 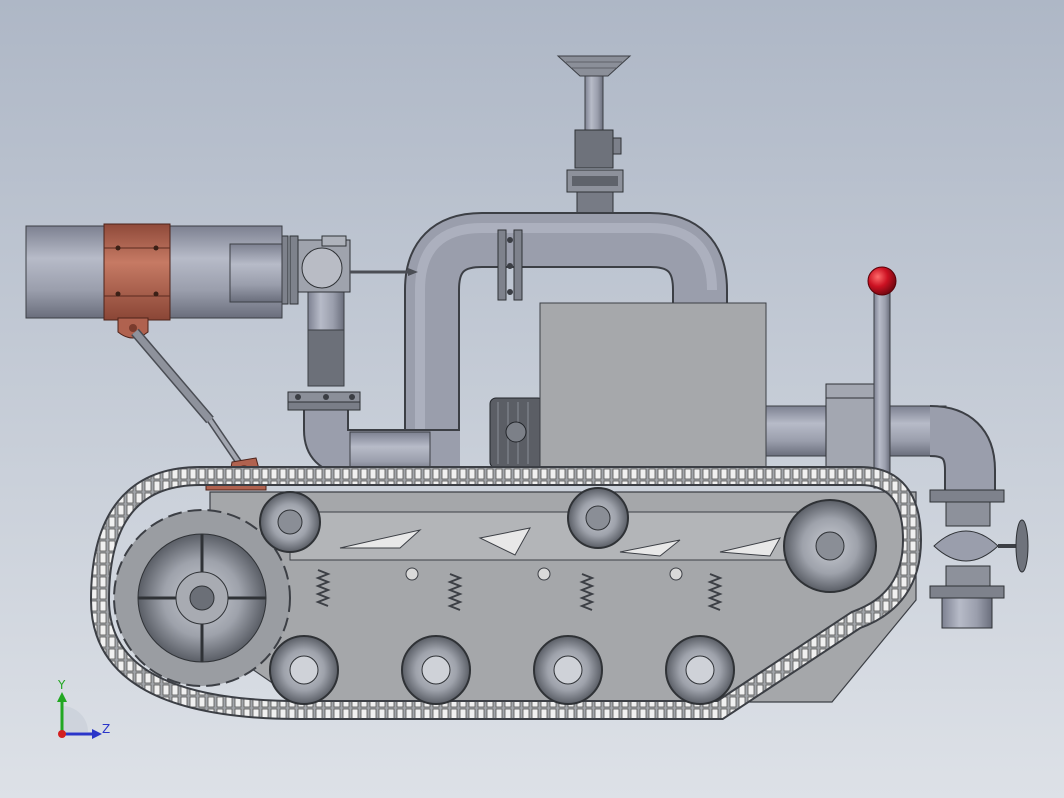 What do you see at coordinates (882, 281) in the screenshot?
I see `lever-knob` at bounding box center [882, 281].